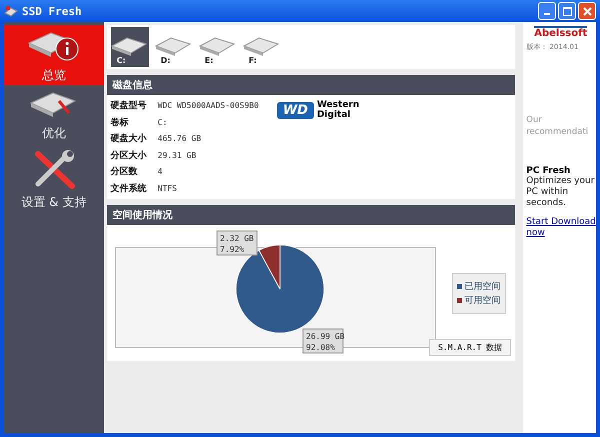 Image resolution: width=600 pixels, height=437 pixels. Describe the element at coordinates (54, 55) in the screenshot. I see `sidebar-item: 总览` at that location.